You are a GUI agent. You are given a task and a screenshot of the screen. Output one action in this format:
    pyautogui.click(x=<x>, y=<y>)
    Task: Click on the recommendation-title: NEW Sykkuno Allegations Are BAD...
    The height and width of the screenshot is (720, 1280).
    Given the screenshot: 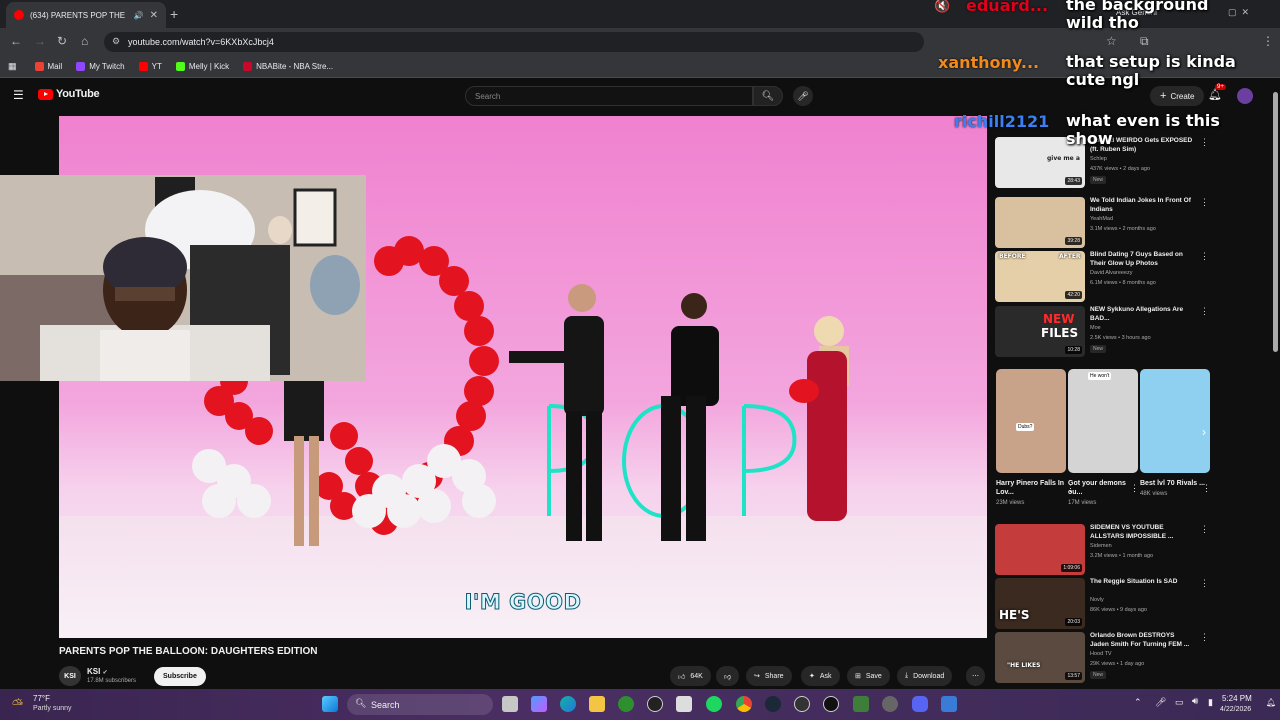 What is the action you would take?
    pyautogui.click(x=1142, y=314)
    